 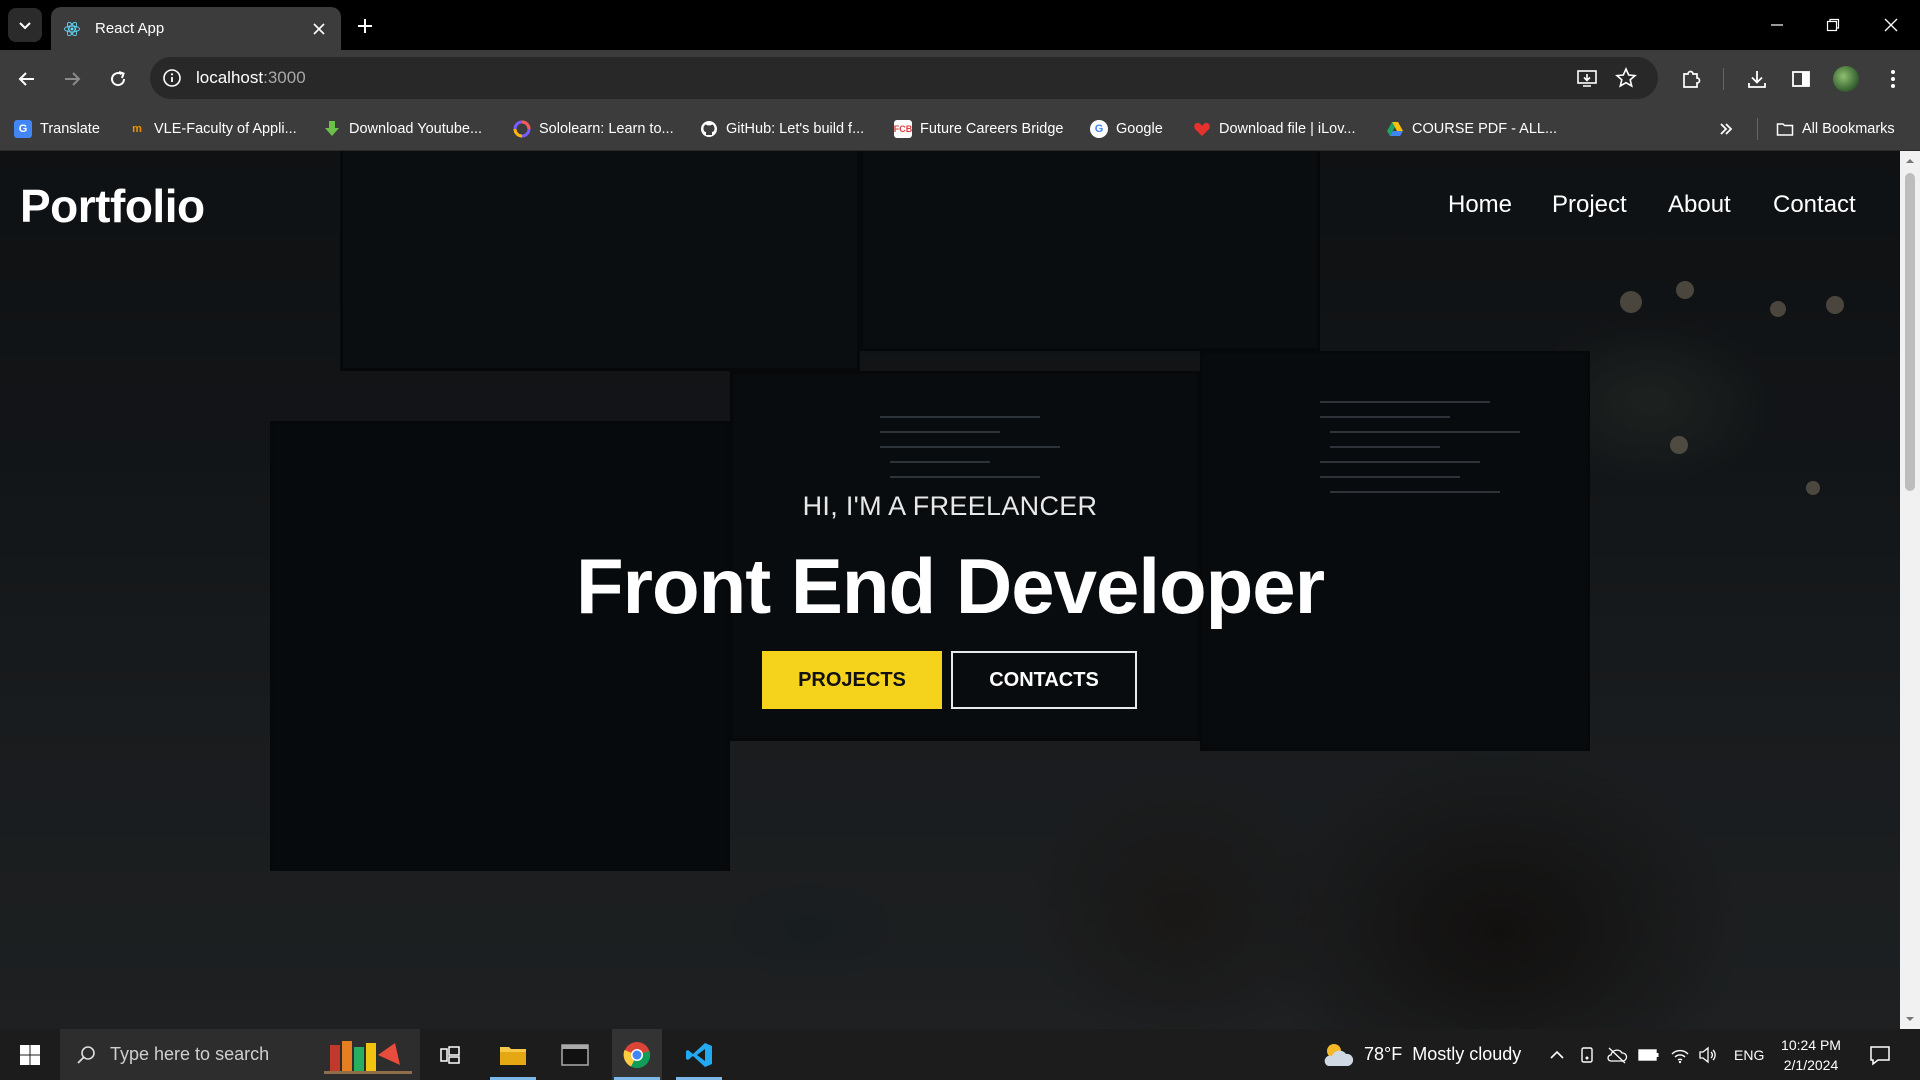 What do you see at coordinates (251, 78) in the screenshot?
I see `url-text: localhost:3000` at bounding box center [251, 78].